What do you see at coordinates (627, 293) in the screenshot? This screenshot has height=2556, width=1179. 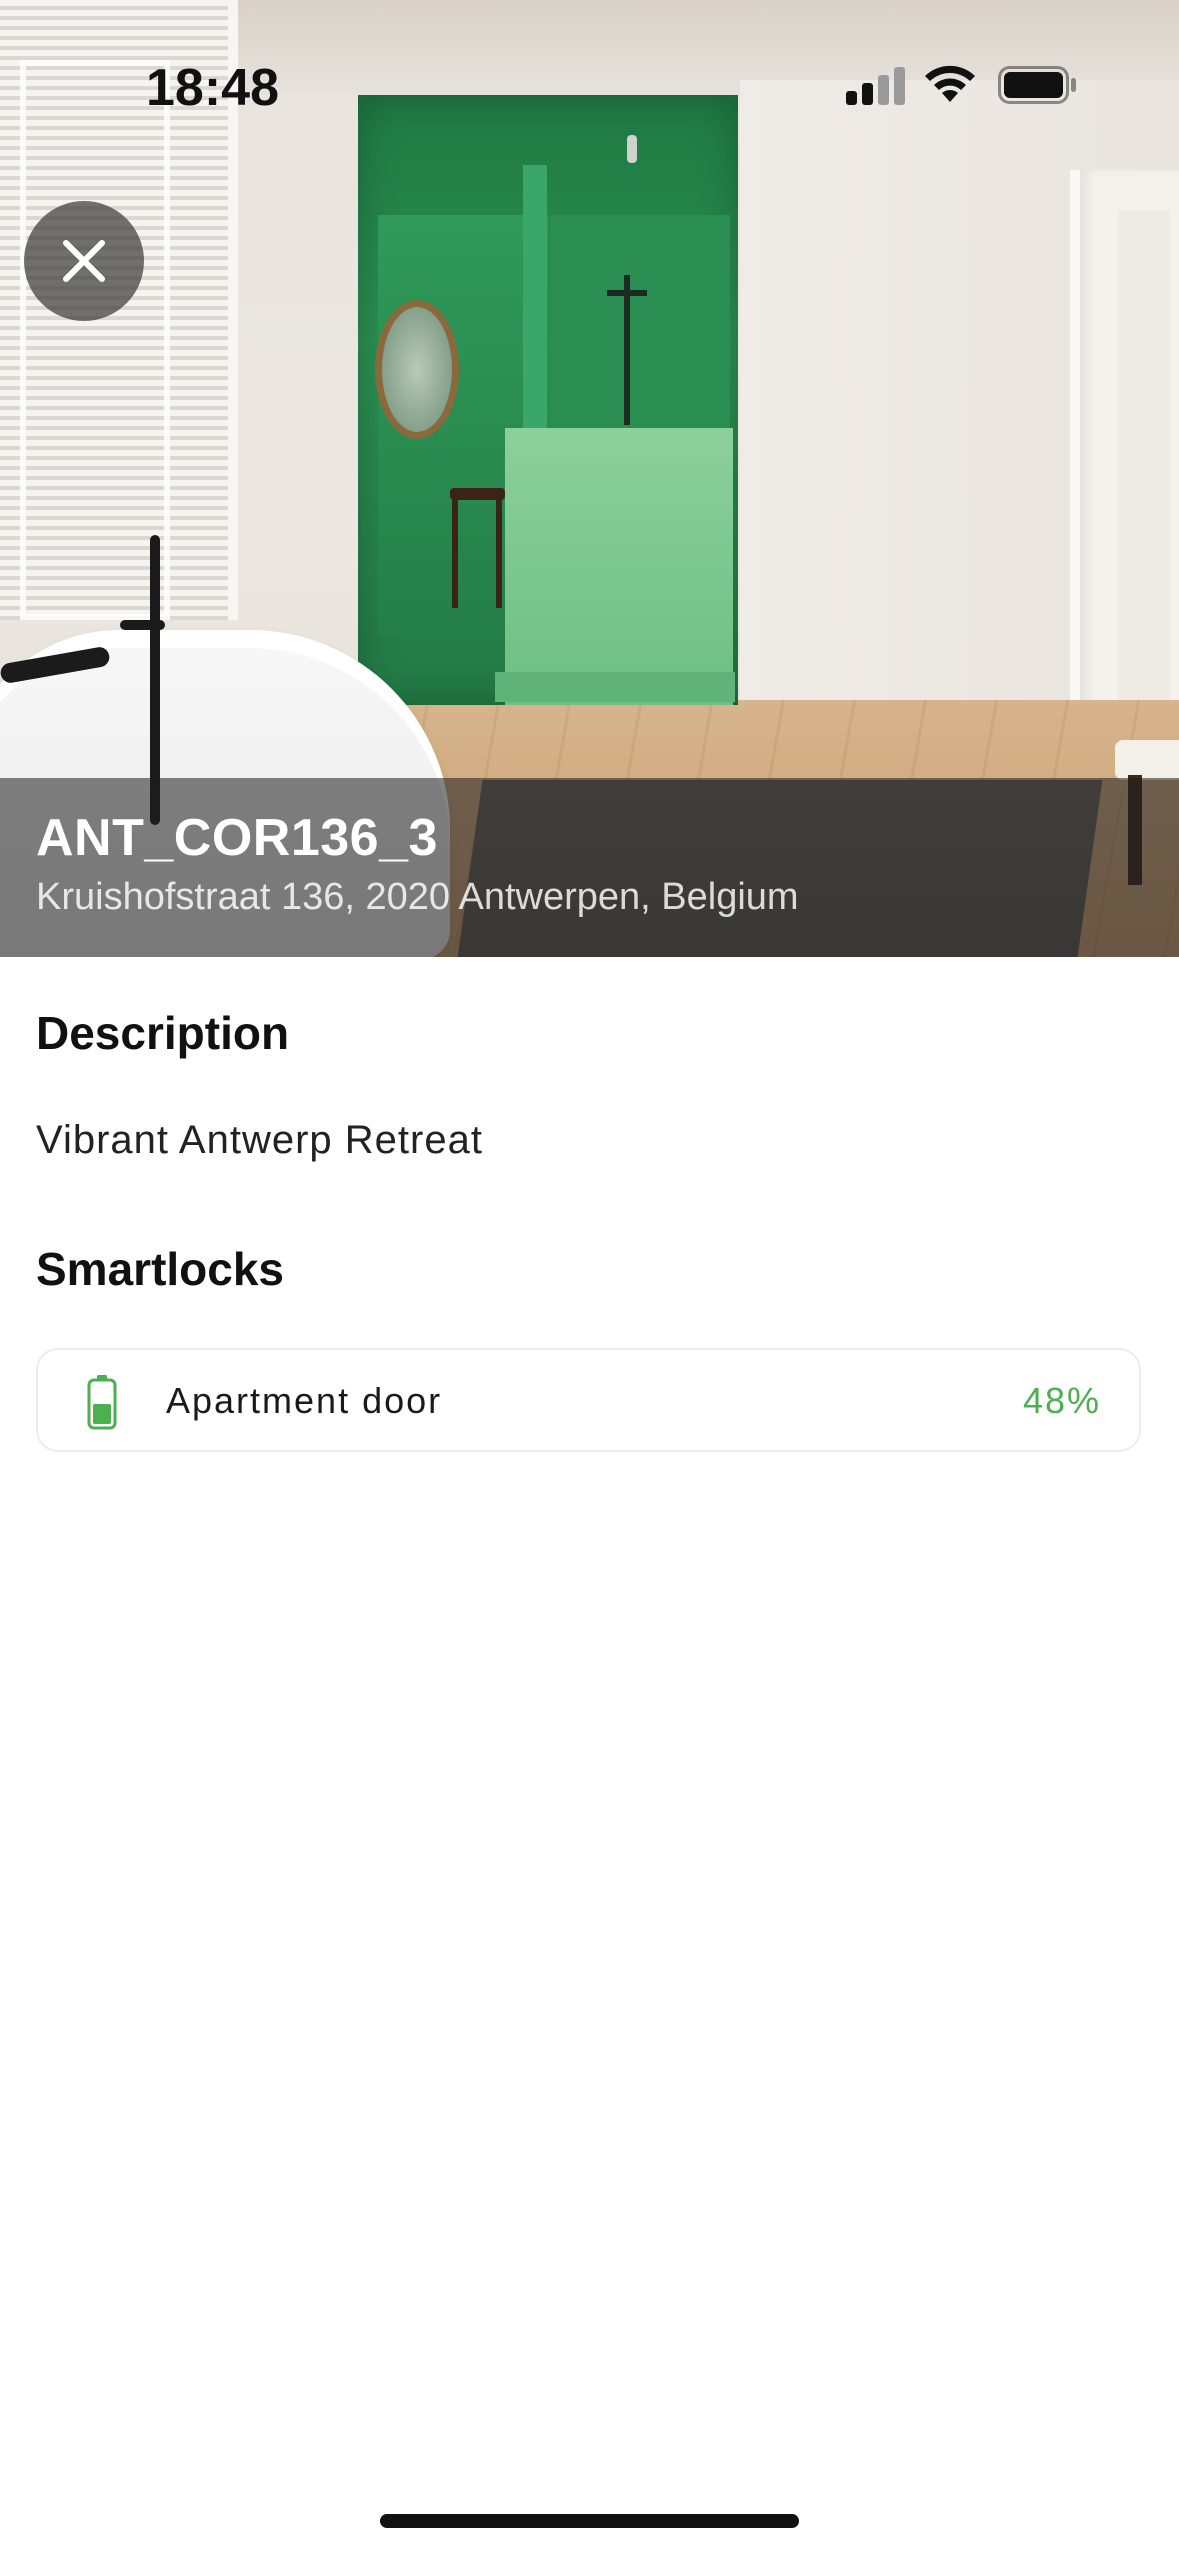 I see `shower-arm` at bounding box center [627, 293].